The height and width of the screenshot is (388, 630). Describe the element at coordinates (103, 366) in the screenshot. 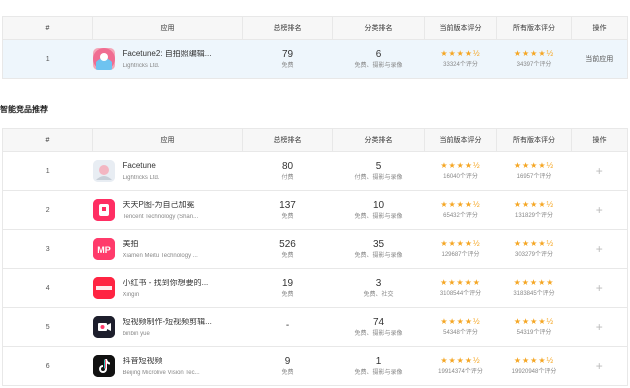

I see `douyin-icon` at that location.